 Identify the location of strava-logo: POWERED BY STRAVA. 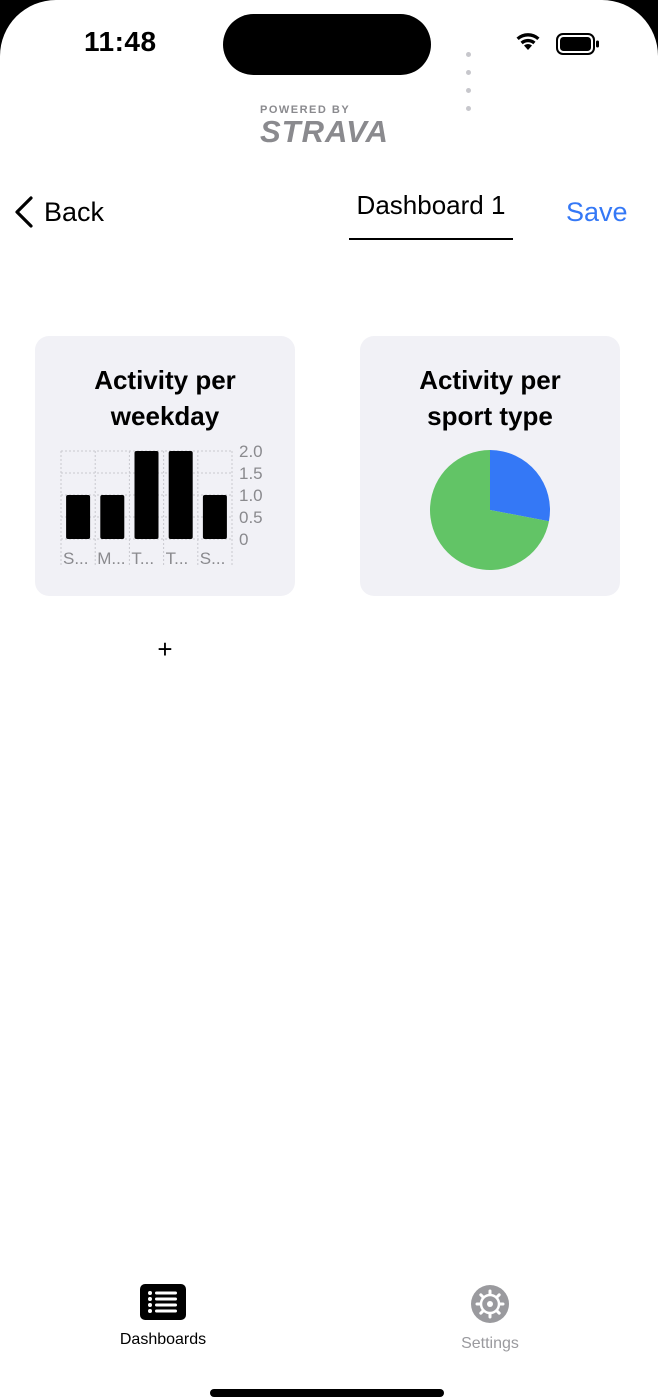
(324, 127).